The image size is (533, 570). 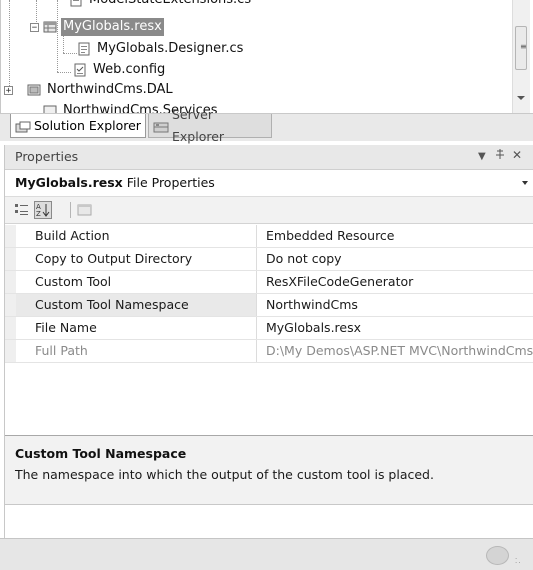 What do you see at coordinates (399, 350) in the screenshot?
I see `property-value: D:\My Demos\ASP.NET MVC\NorthwindCms` at bounding box center [399, 350].